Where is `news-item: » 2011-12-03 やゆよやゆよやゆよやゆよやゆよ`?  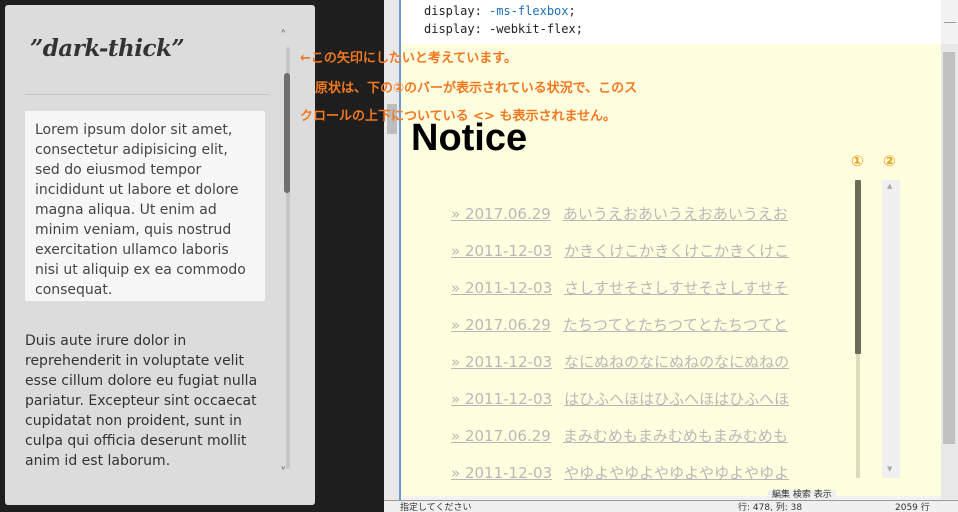
news-item: » 2011-12-03 やゆよやゆよやゆよやゆよやゆよ is located at coordinates (620, 472).